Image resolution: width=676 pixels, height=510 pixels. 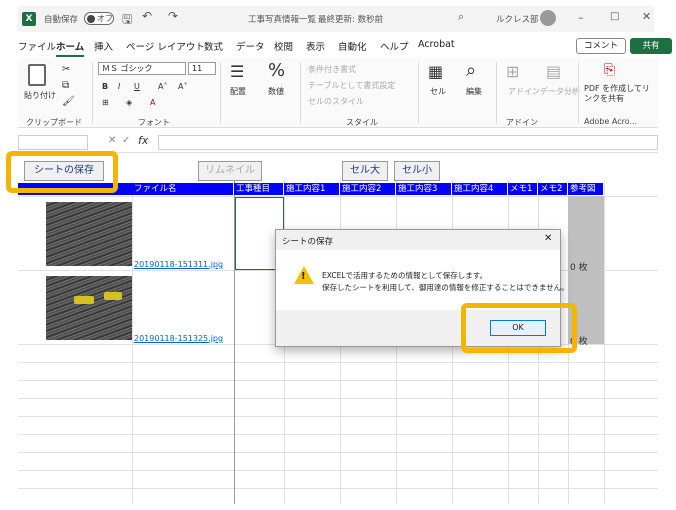 What do you see at coordinates (178, 264) in the screenshot?
I see `file-link: 20190118-151311.jpg` at bounding box center [178, 264].